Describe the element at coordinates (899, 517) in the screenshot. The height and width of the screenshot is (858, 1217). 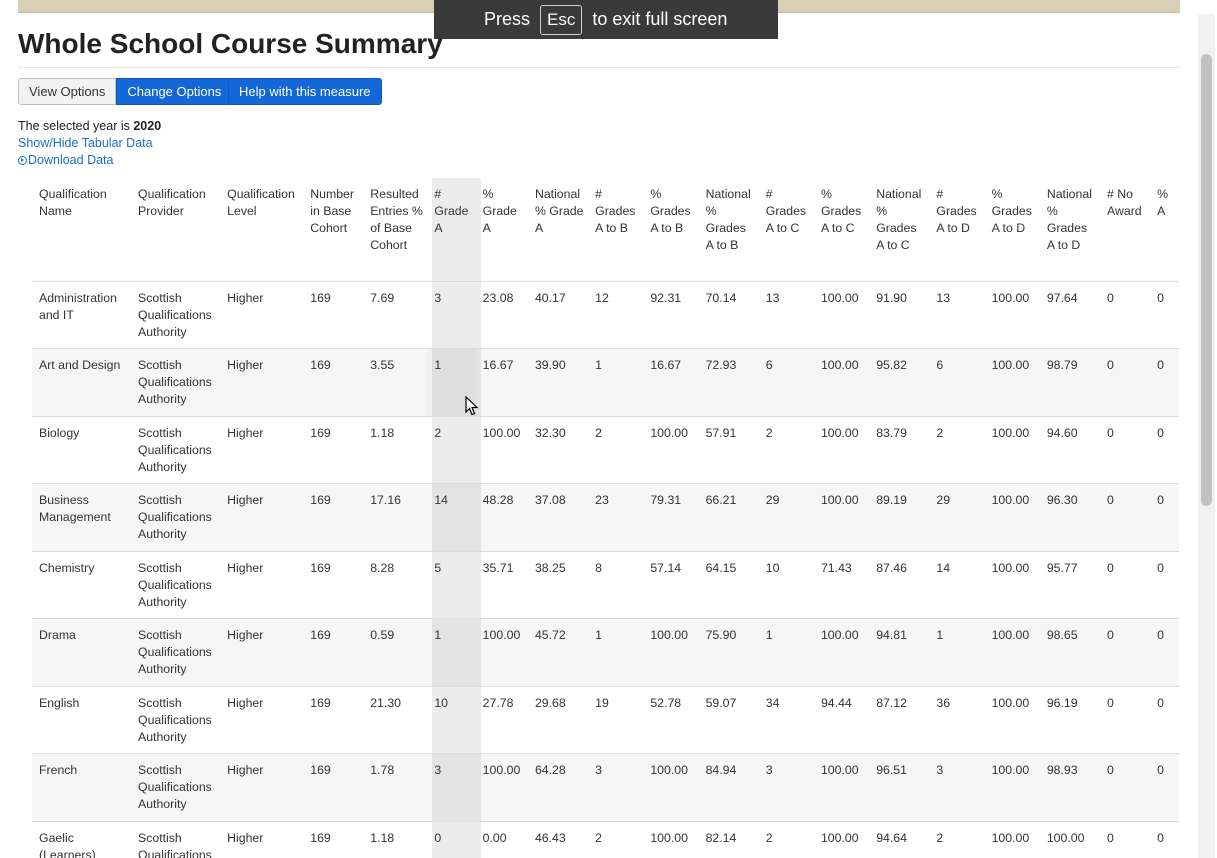
I see `table-cell: 89.19` at that location.